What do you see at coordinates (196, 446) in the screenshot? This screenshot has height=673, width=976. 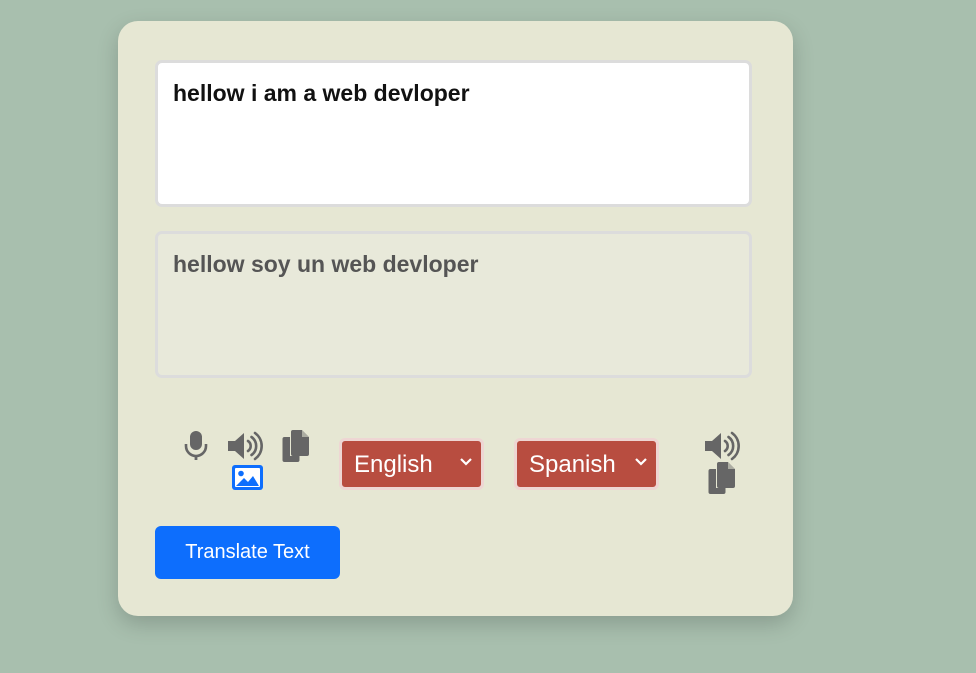 I see `microphone-icon` at bounding box center [196, 446].